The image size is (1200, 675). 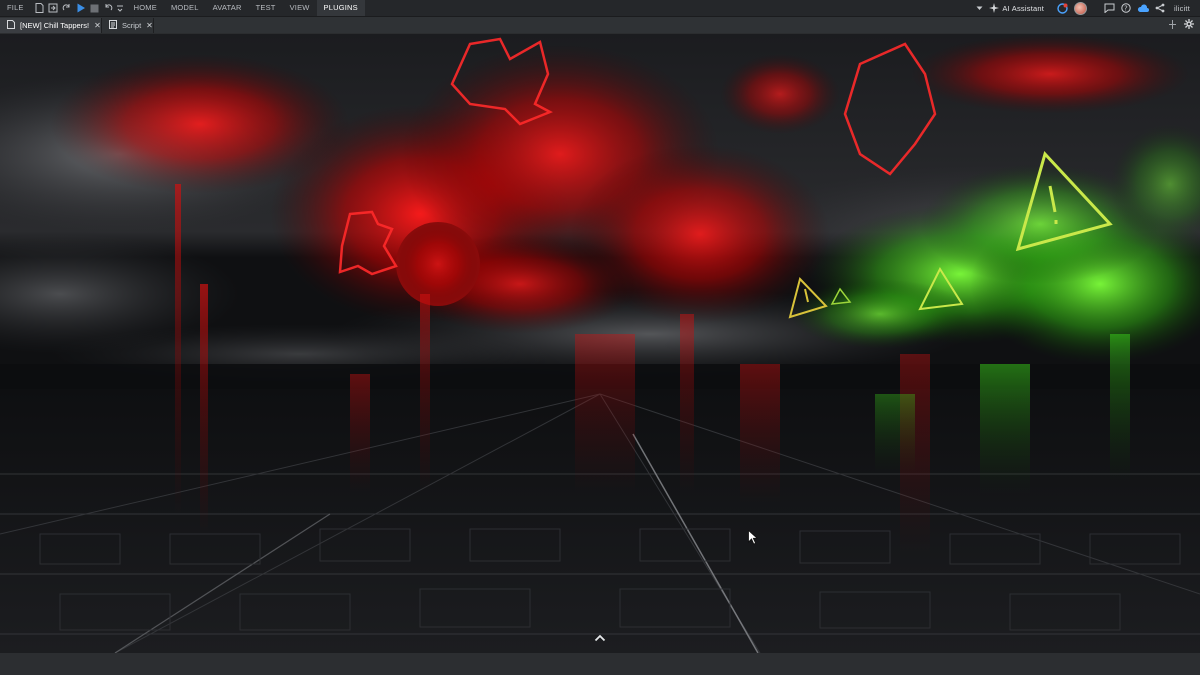 I want to click on stop-icon, so click(x=94, y=8).